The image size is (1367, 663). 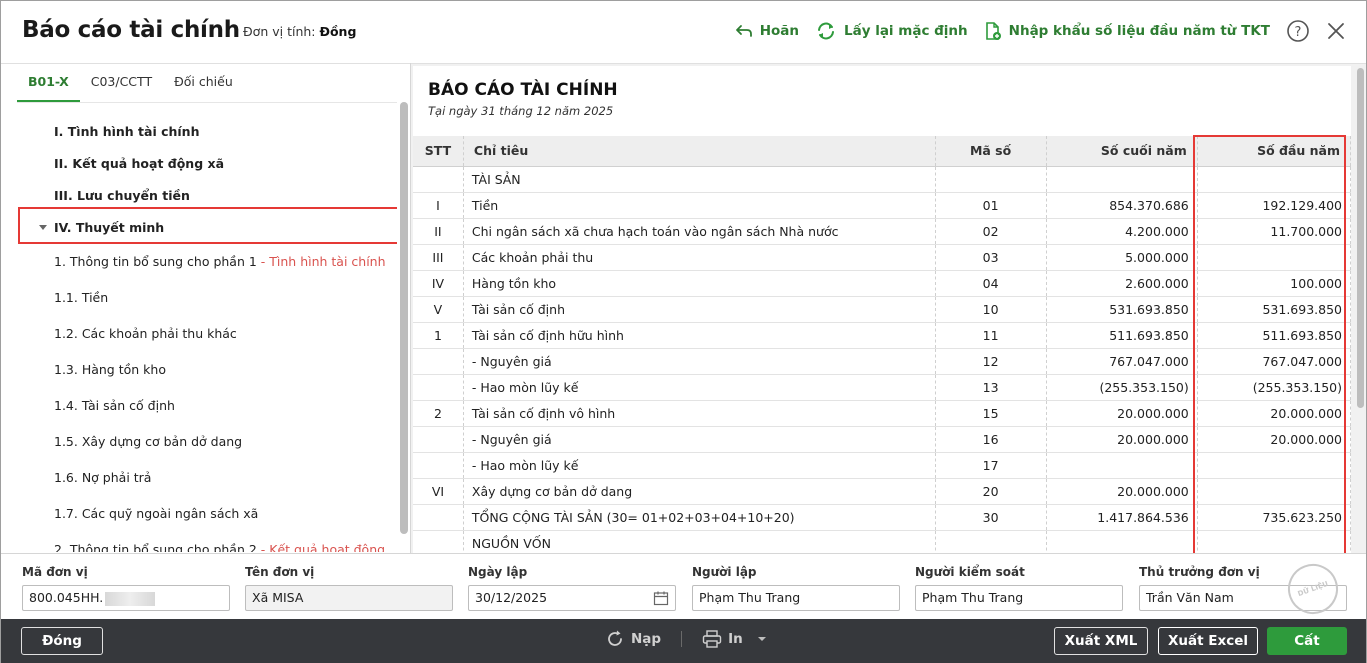 I want to click on cell-ma-so: 30, so click(x=991, y=517).